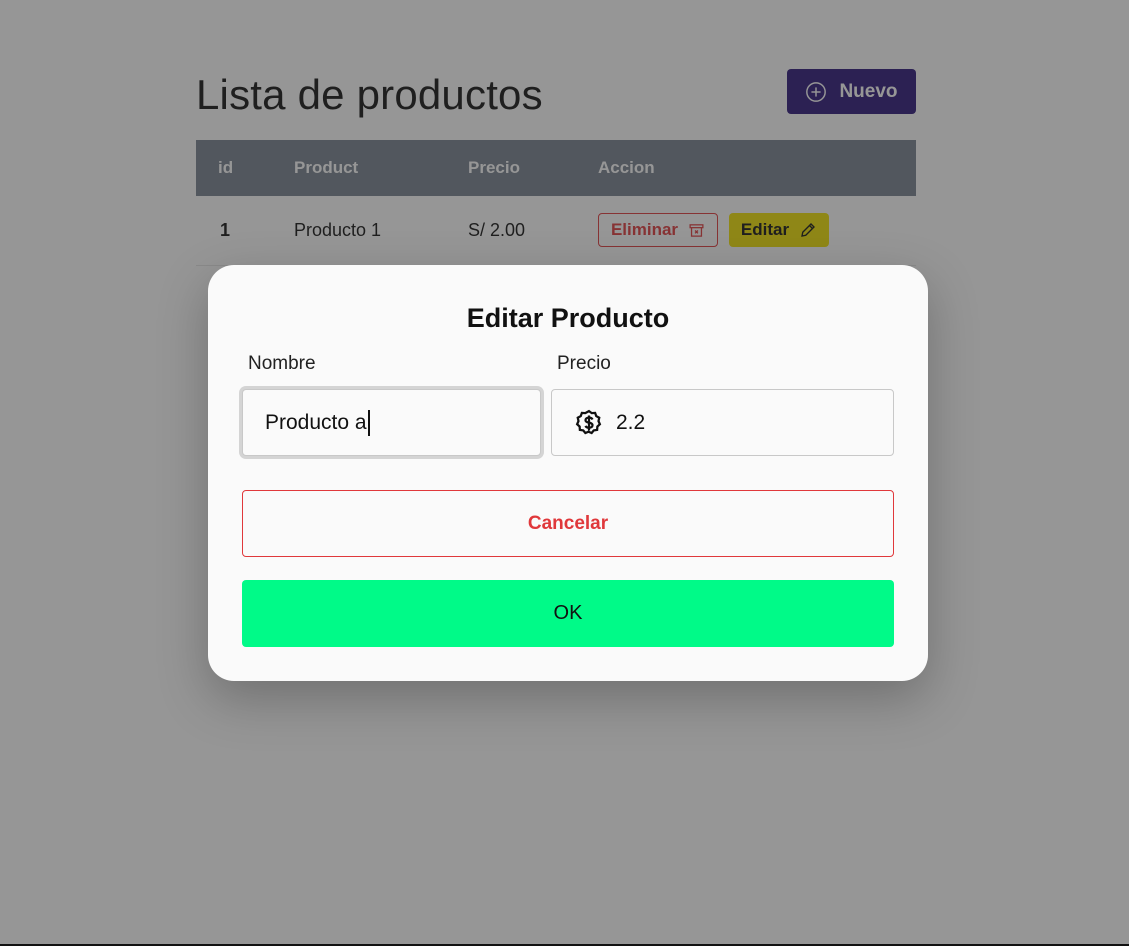 Image resolution: width=1129 pixels, height=946 pixels. Describe the element at coordinates (282, 363) in the screenshot. I see `name-label: Nombre` at that location.